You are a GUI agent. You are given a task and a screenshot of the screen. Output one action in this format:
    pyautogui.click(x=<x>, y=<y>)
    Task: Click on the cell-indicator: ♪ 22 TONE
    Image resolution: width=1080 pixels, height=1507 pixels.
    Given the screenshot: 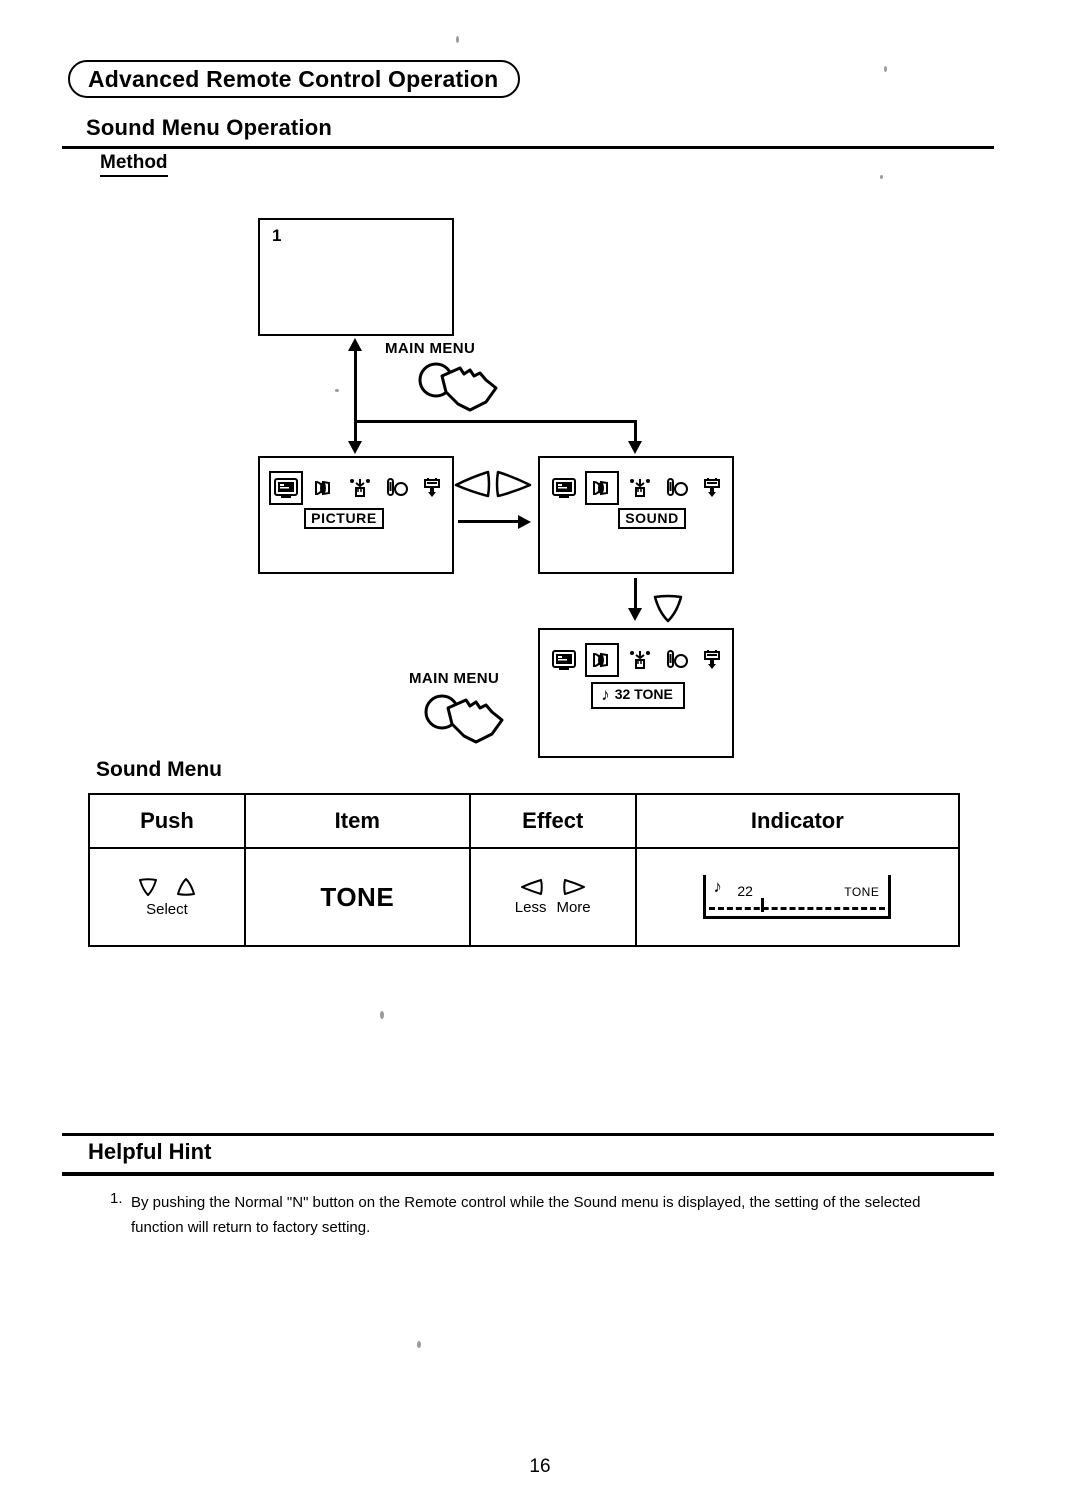 What is the action you would take?
    pyautogui.click(x=797, y=897)
    